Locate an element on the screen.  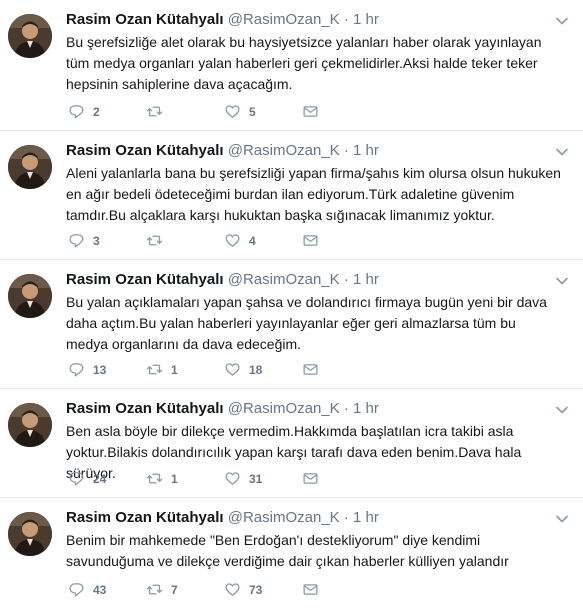
tweet-actions: 24 1 31 is located at coordinates (224, 478).